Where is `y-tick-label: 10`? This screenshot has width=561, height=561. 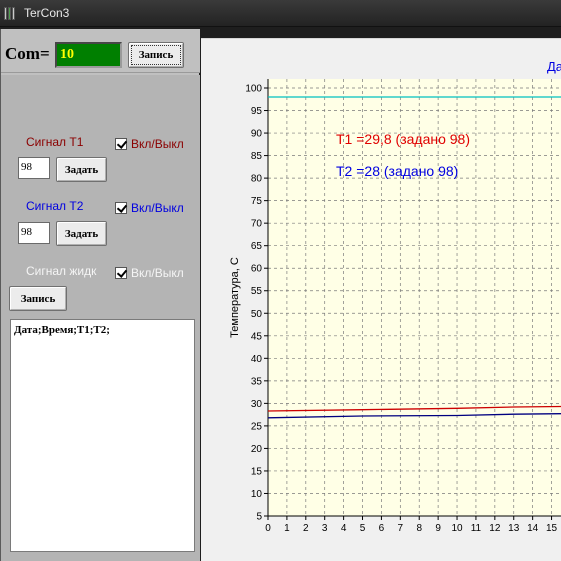 y-tick-label: 10 is located at coordinates (257, 494).